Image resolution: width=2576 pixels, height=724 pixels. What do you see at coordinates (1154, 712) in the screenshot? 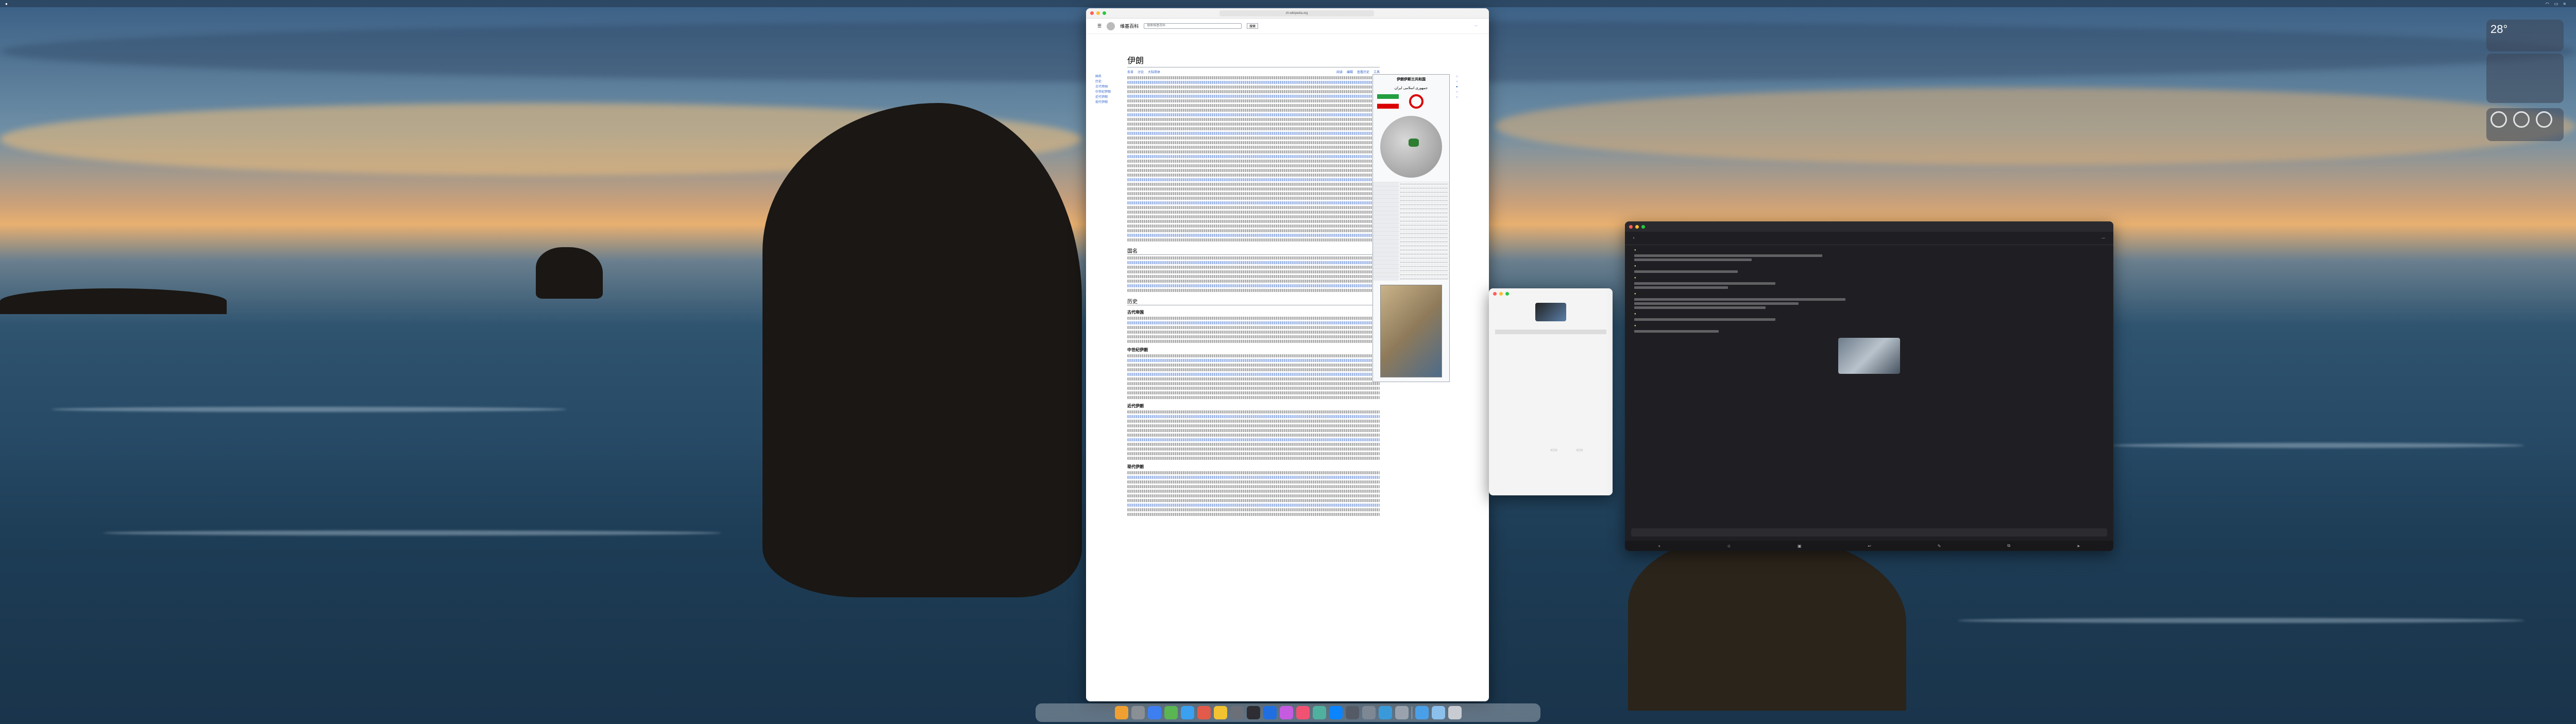
I see `safari-icon` at bounding box center [1154, 712].